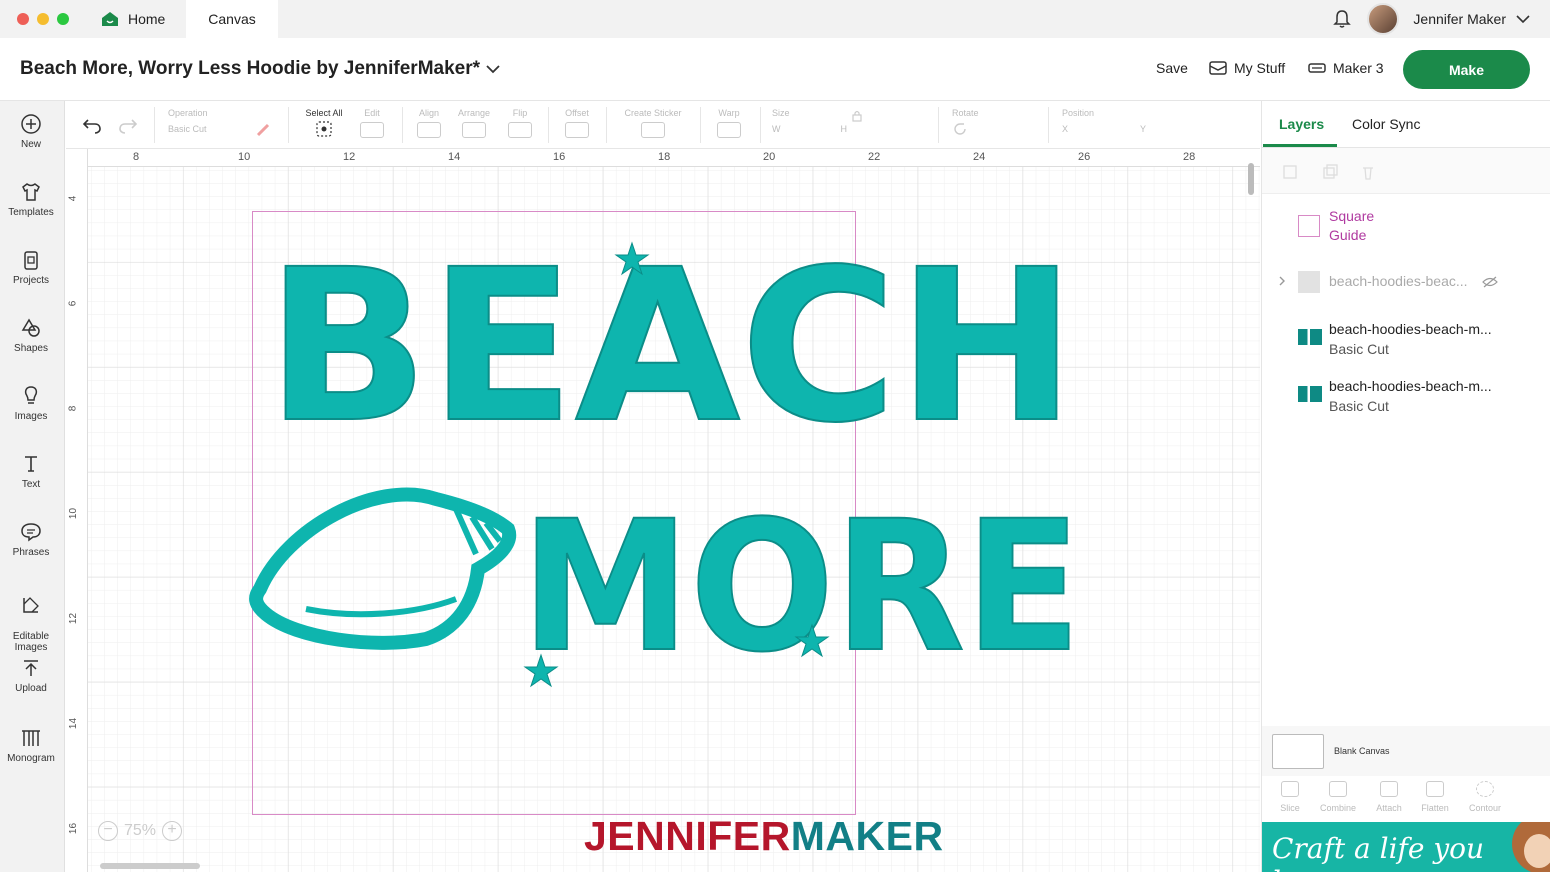 This screenshot has height=872, width=1550. What do you see at coordinates (1301, 124) in the screenshot?
I see `tab-layers: Layers` at bounding box center [1301, 124].